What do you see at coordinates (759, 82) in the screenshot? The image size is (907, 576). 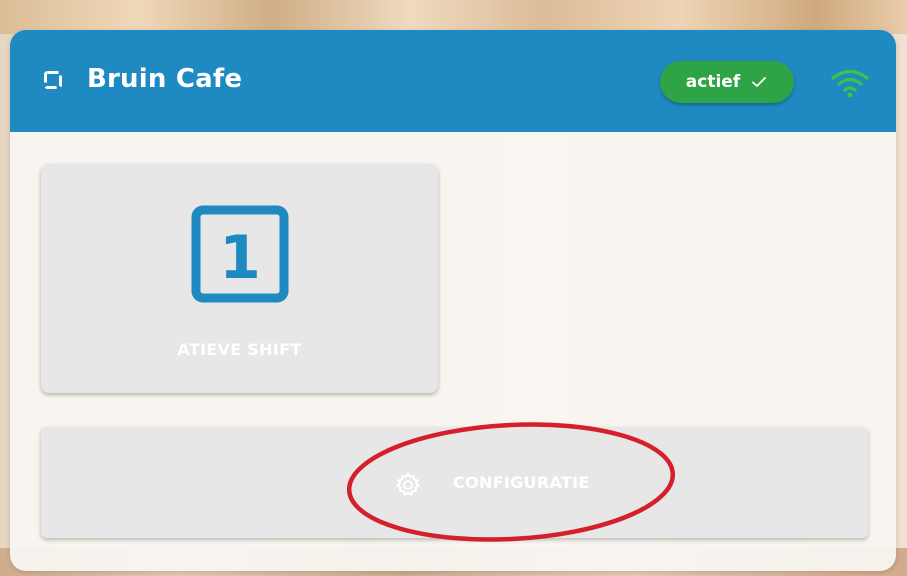 I see `check-icon` at bounding box center [759, 82].